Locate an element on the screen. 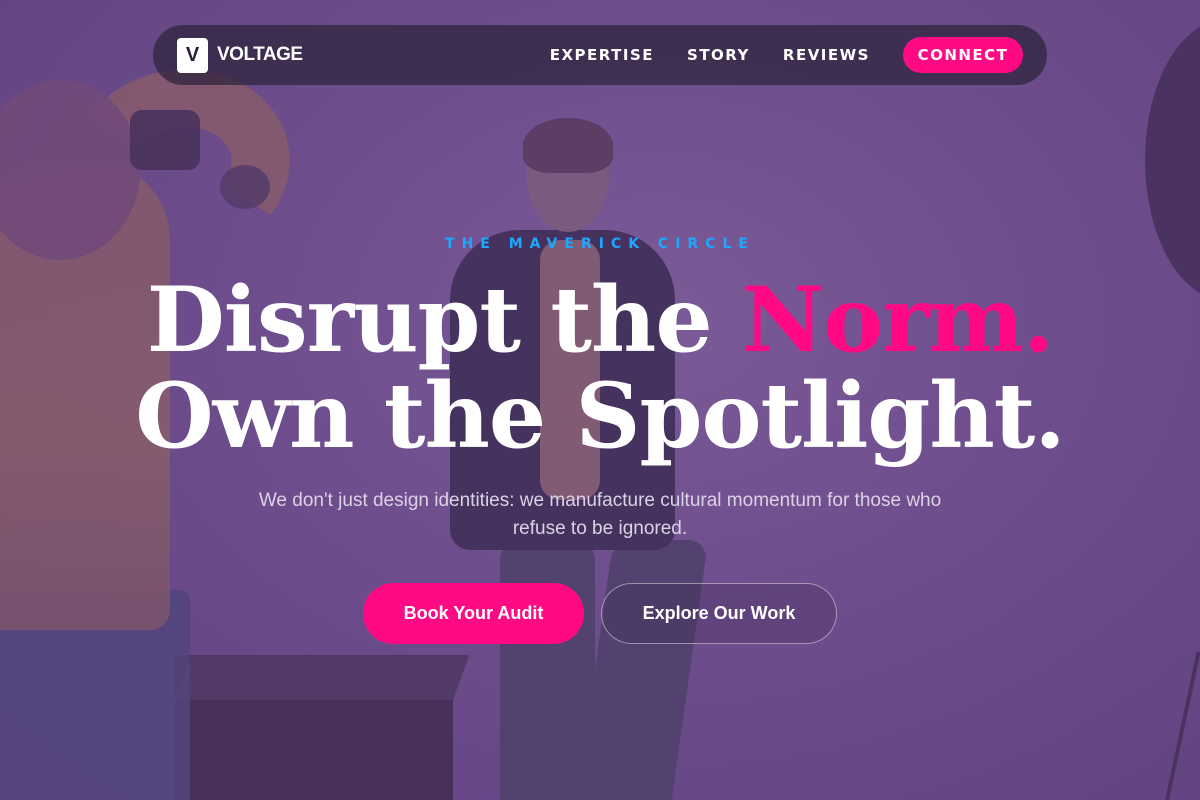 The width and height of the screenshot is (1200, 800). nav-links: EXPERTISE STORY REVIEWS CONNECT is located at coordinates (786, 55).